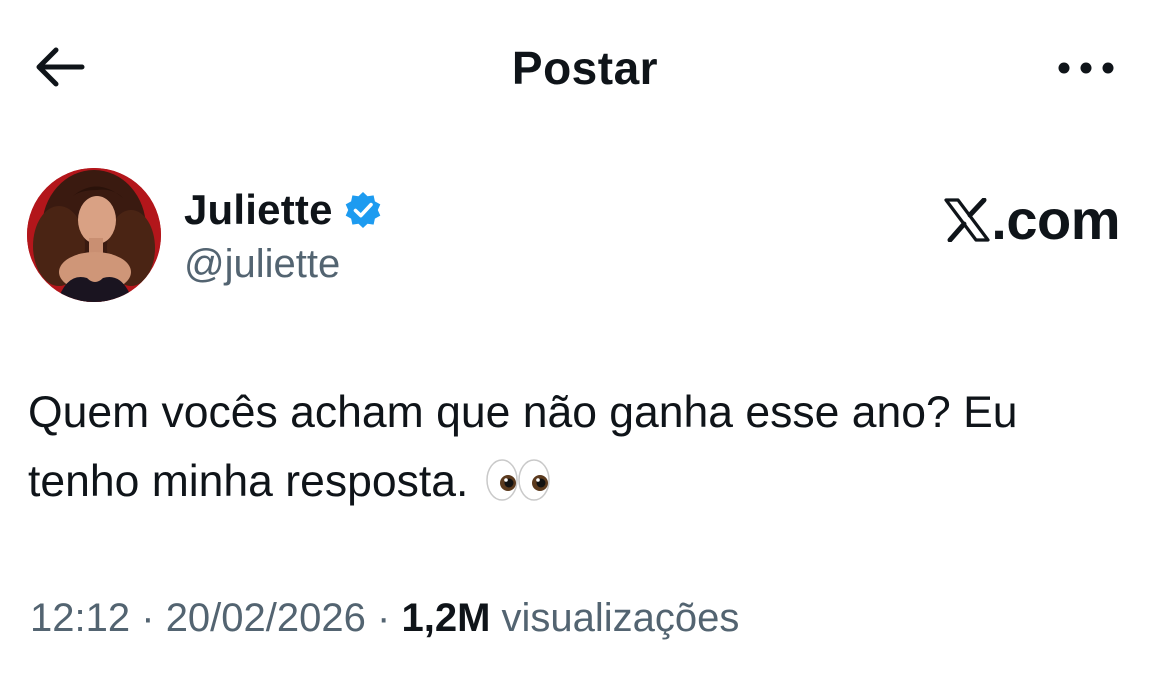 The height and width of the screenshot is (683, 1170). I want to click on more-options-button, so click(1086, 68).